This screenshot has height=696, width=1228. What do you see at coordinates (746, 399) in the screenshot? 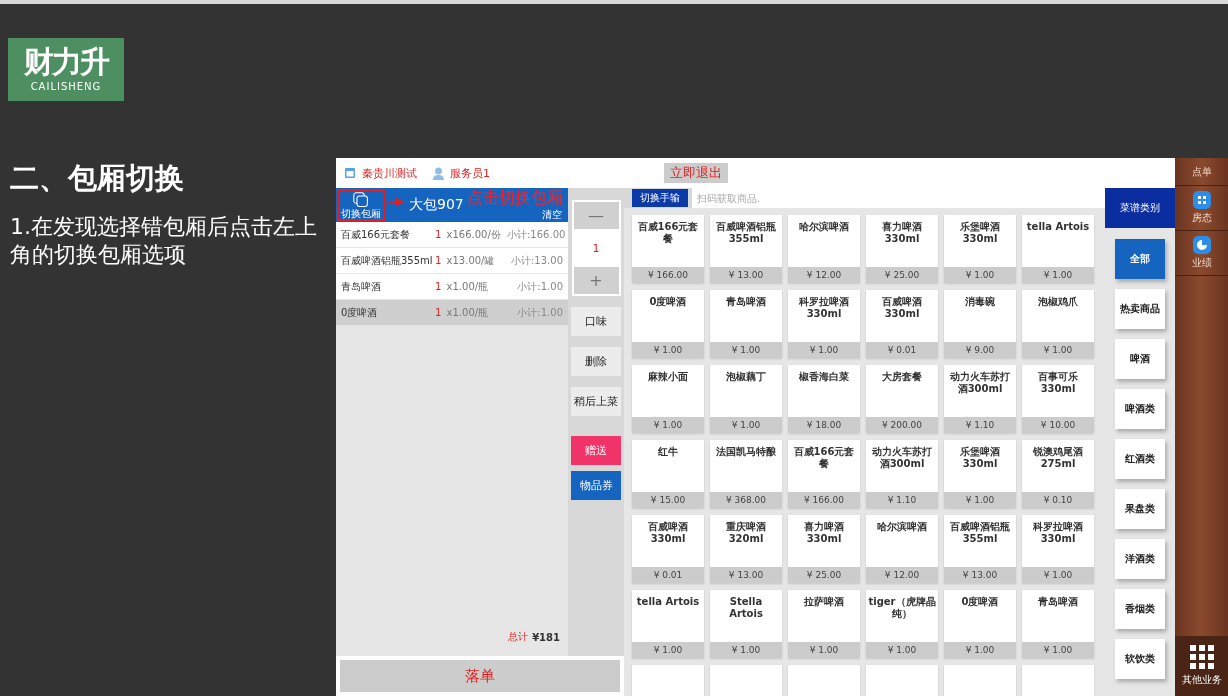
I see `product-card: 泡椒藕丁 ¥ 1.00` at bounding box center [746, 399].